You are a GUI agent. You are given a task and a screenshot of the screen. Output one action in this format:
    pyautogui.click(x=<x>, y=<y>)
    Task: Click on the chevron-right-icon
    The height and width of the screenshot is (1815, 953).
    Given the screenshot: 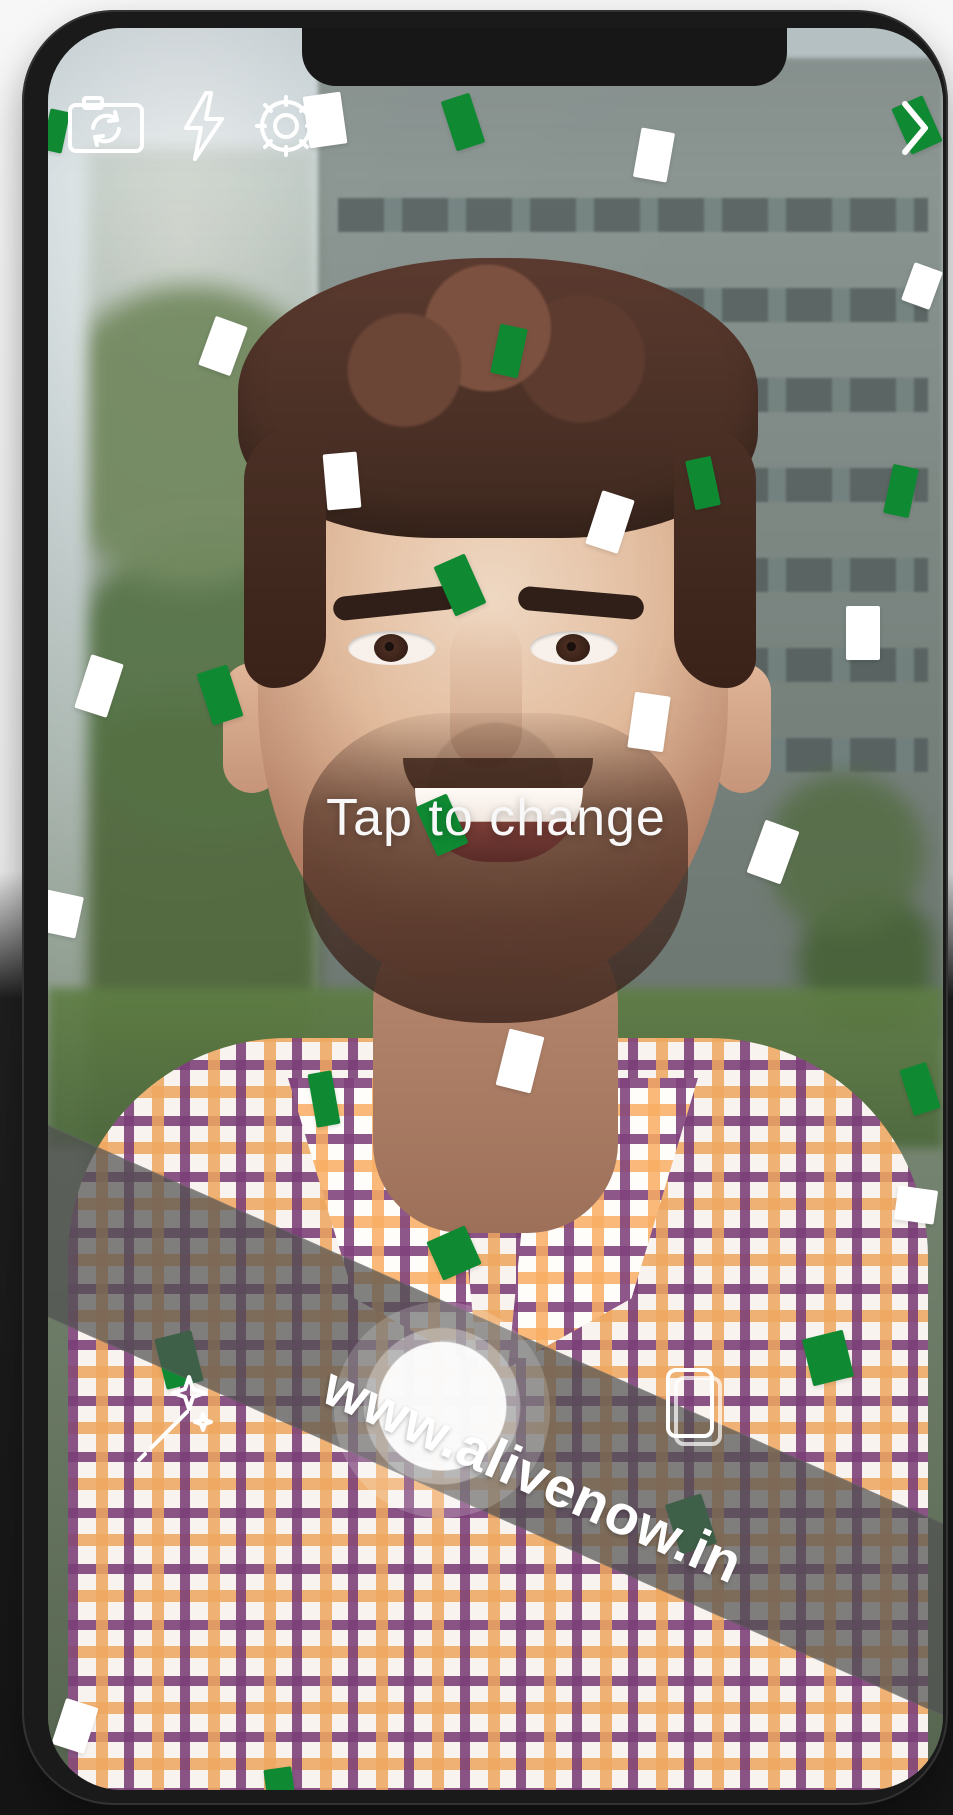 What is the action you would take?
    pyautogui.click(x=915, y=128)
    